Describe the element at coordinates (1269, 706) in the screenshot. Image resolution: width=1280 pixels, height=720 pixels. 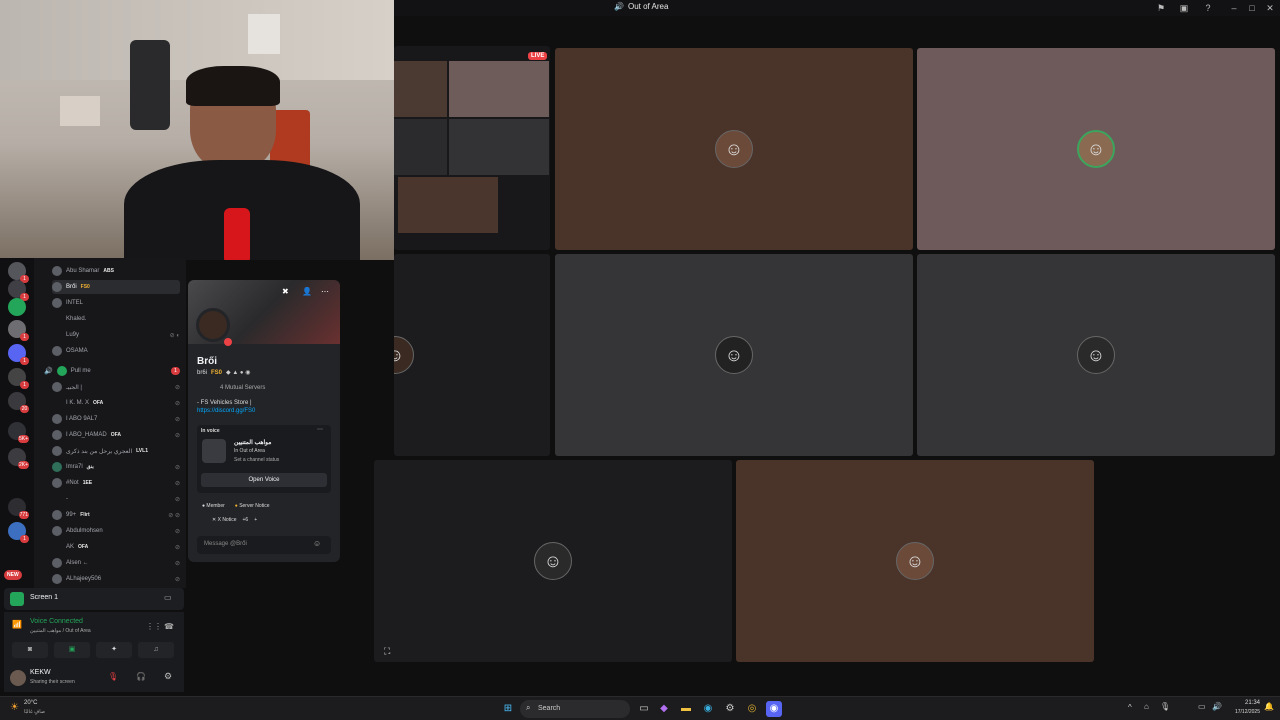
I see `notification-icon: 🔔` at that location.